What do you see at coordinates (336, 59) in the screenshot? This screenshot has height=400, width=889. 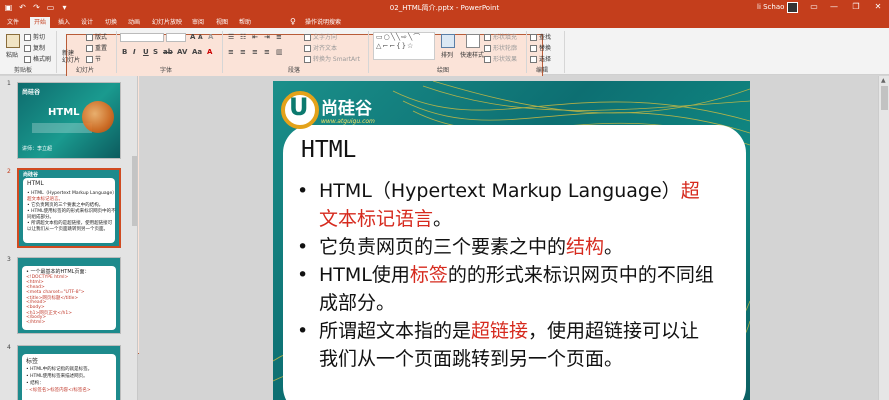 I see `smartart-label: 转换为 SmartArt` at bounding box center [336, 59].